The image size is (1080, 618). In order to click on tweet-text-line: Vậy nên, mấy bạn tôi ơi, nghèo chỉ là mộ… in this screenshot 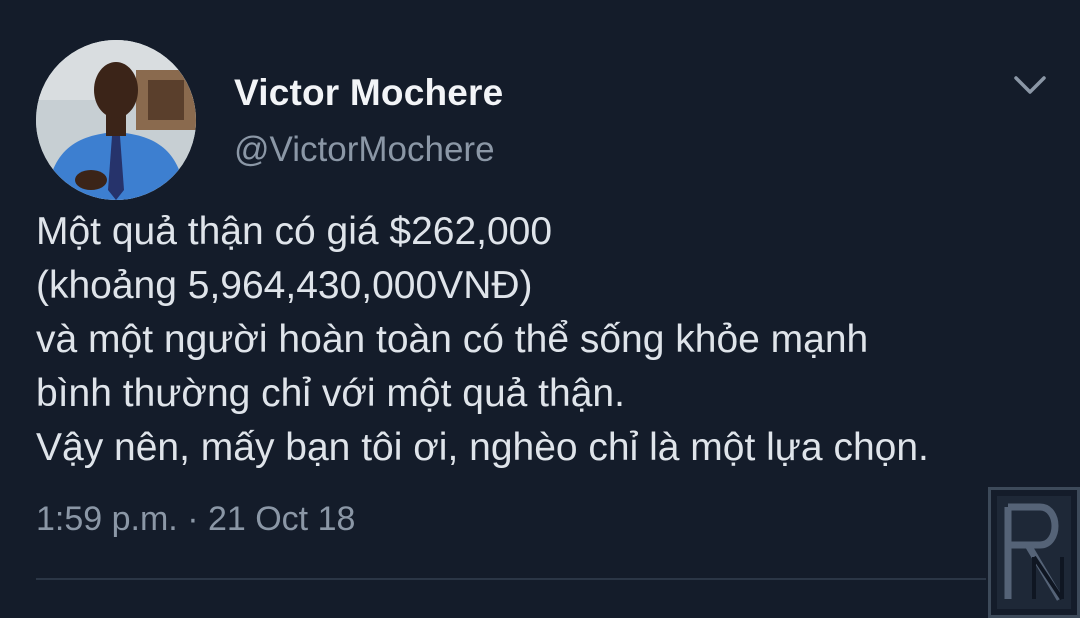, I will do `click(482, 447)`.